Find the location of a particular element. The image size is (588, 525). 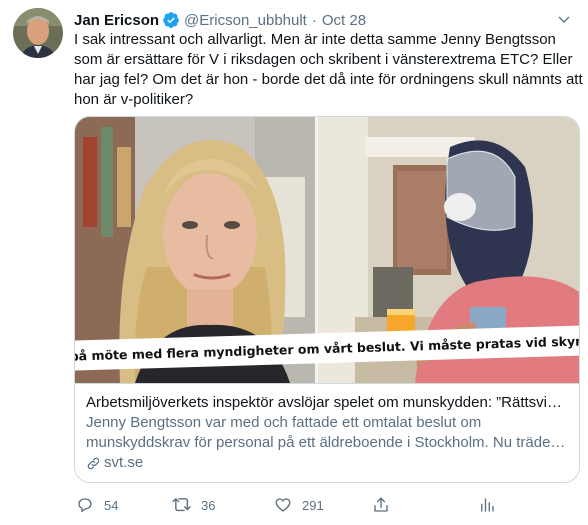

share-icon is located at coordinates (381, 505).